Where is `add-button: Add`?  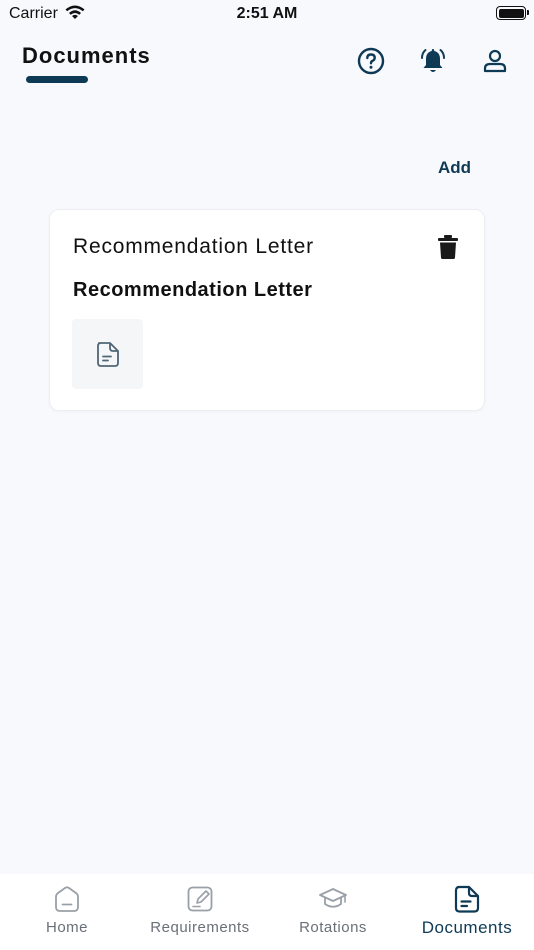 add-button: Add is located at coordinates (454, 168).